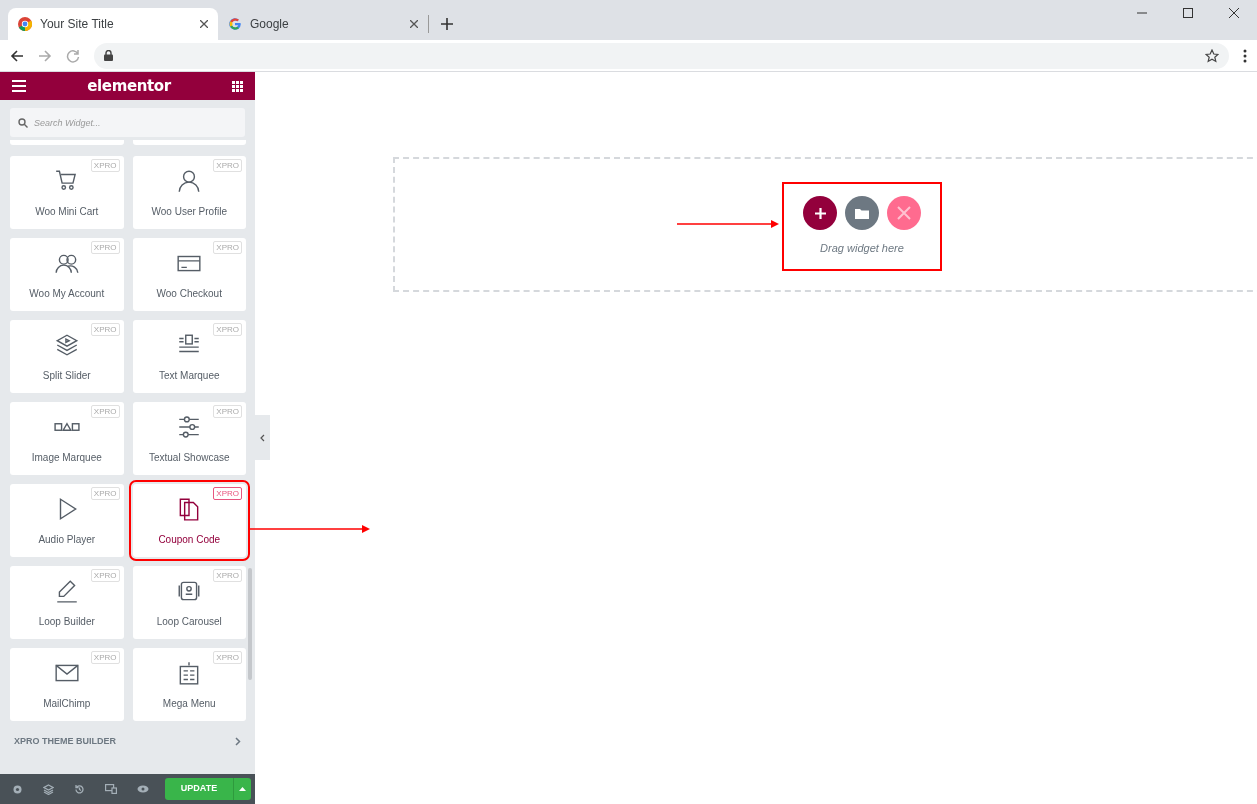 This screenshot has height=804, width=1257. I want to click on chevron-left-icon, so click(262, 437).